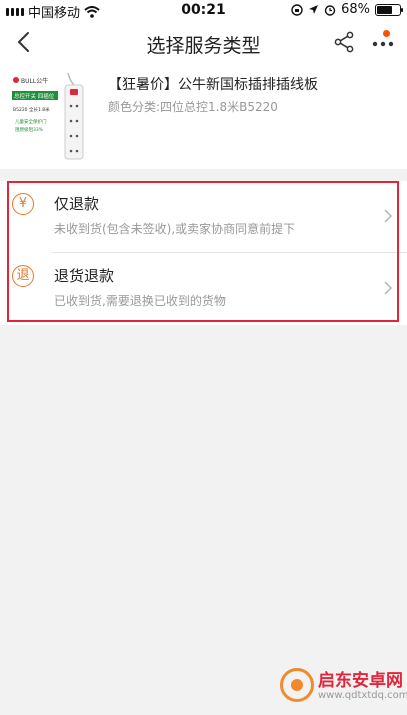 This screenshot has height=715, width=407. I want to click on watermark: 启东安卓网 www.qdtxtdq.com, so click(343, 685).